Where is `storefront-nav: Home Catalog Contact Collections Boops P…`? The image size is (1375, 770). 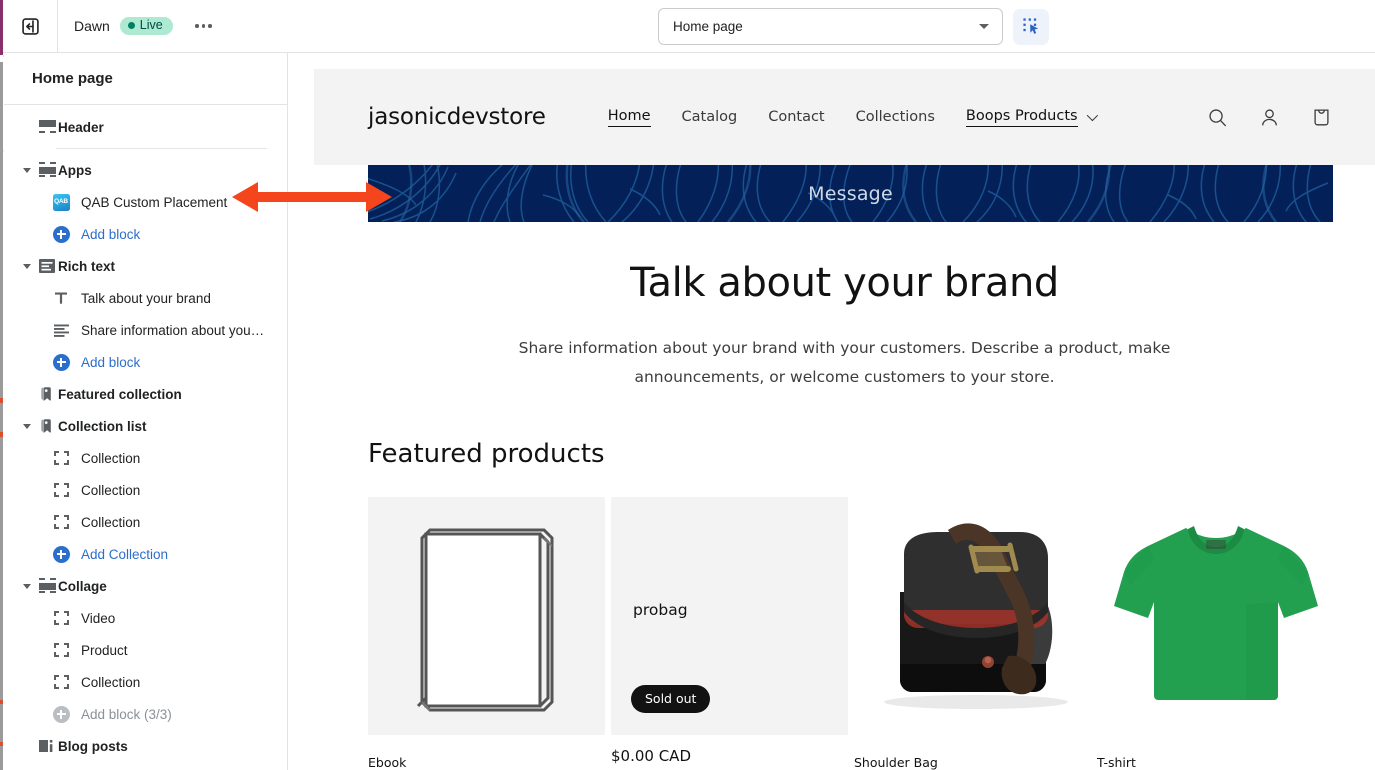
storefront-nav: Home Catalog Contact Collections Boops P… is located at coordinates (852, 117).